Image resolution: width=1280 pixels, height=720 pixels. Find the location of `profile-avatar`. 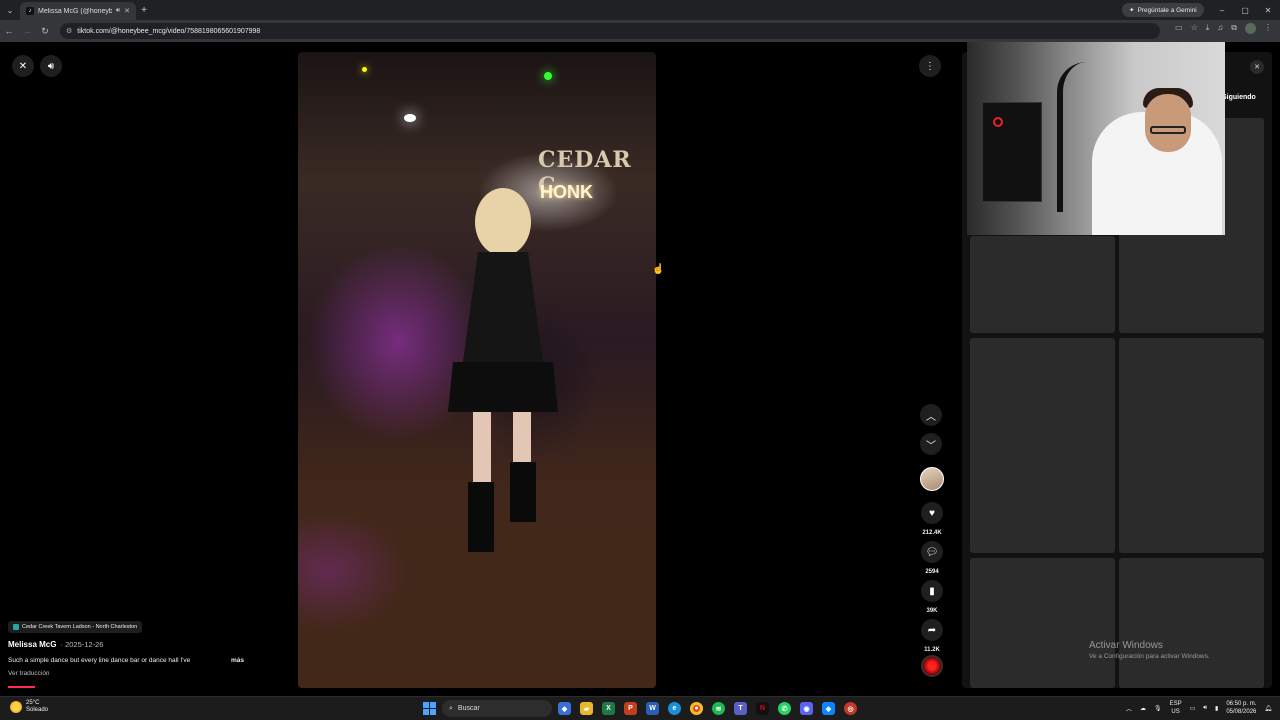

profile-avatar is located at coordinates (1250, 28).